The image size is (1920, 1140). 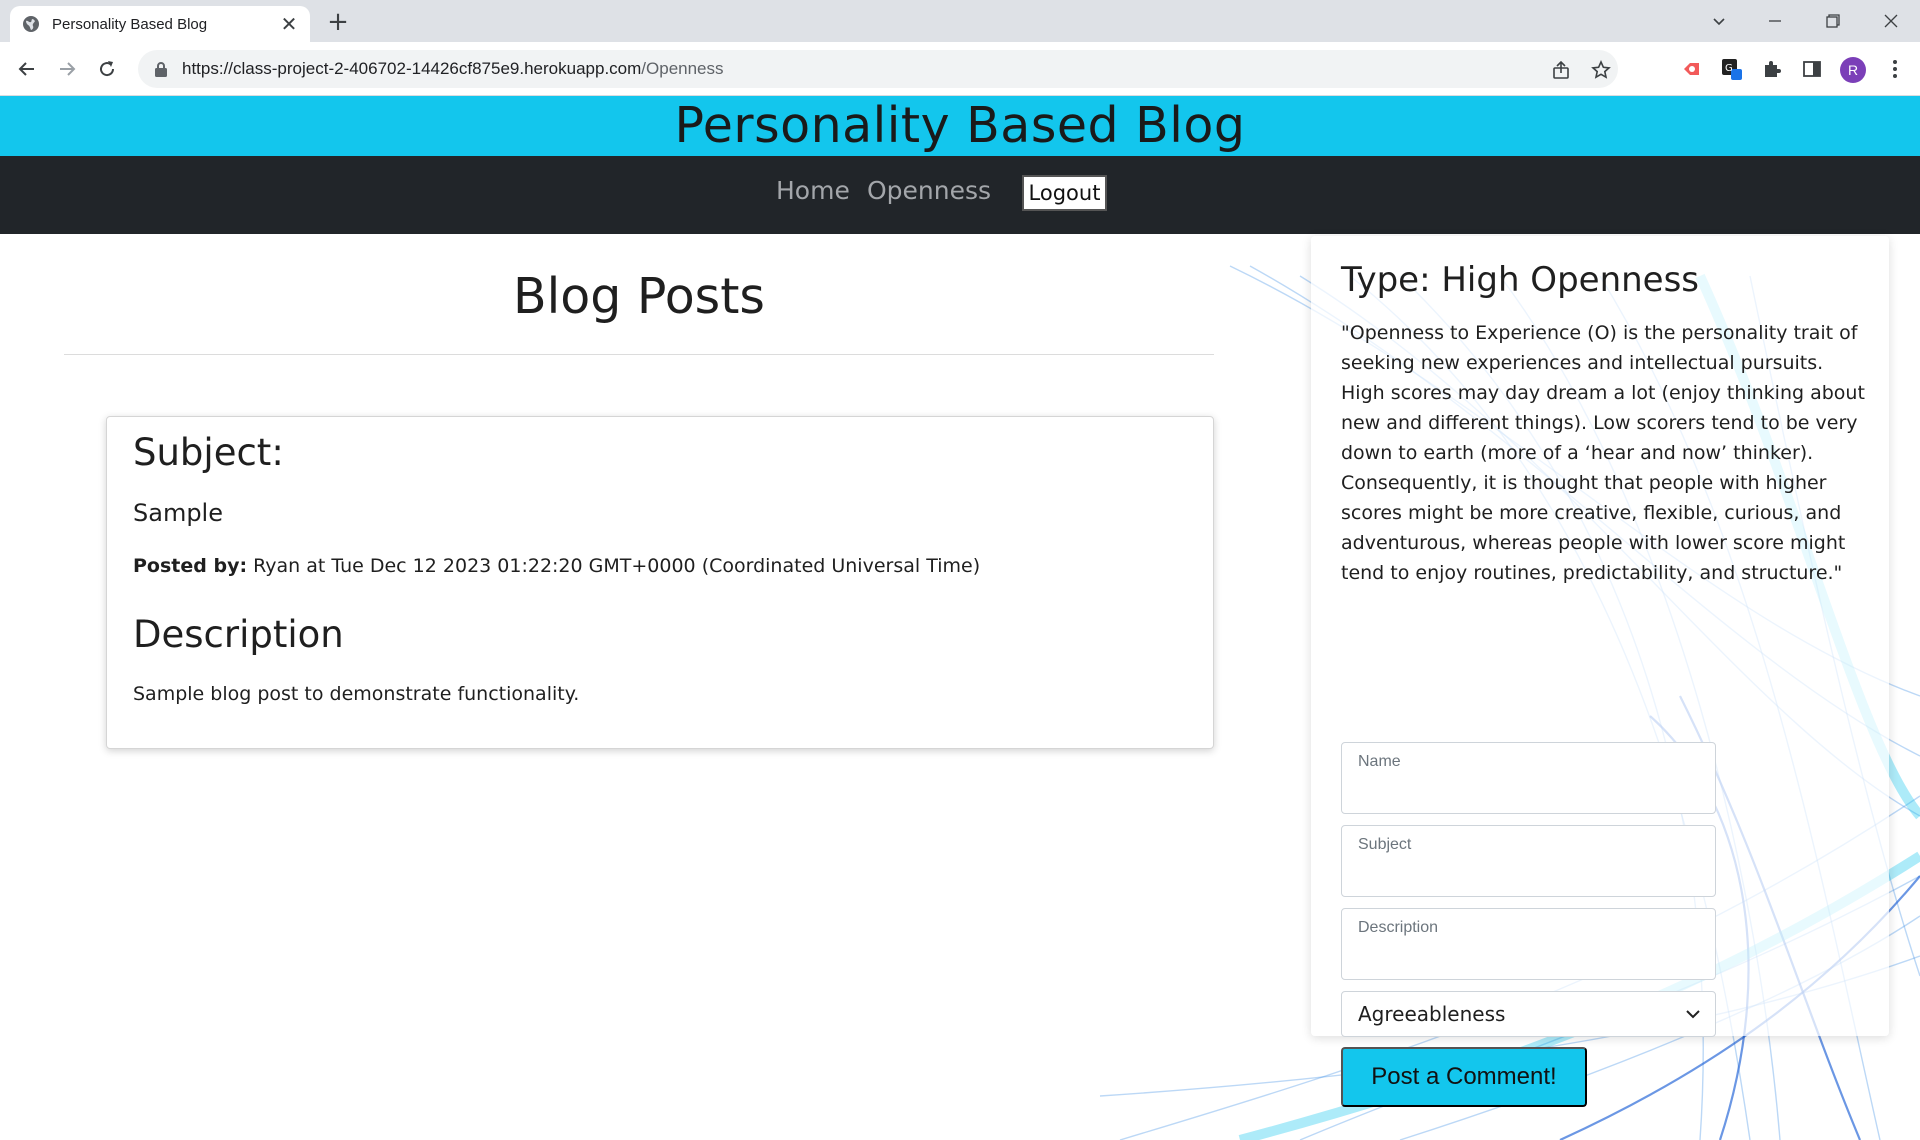 What do you see at coordinates (289, 24) in the screenshot?
I see `tab-close-icon: ✕` at bounding box center [289, 24].